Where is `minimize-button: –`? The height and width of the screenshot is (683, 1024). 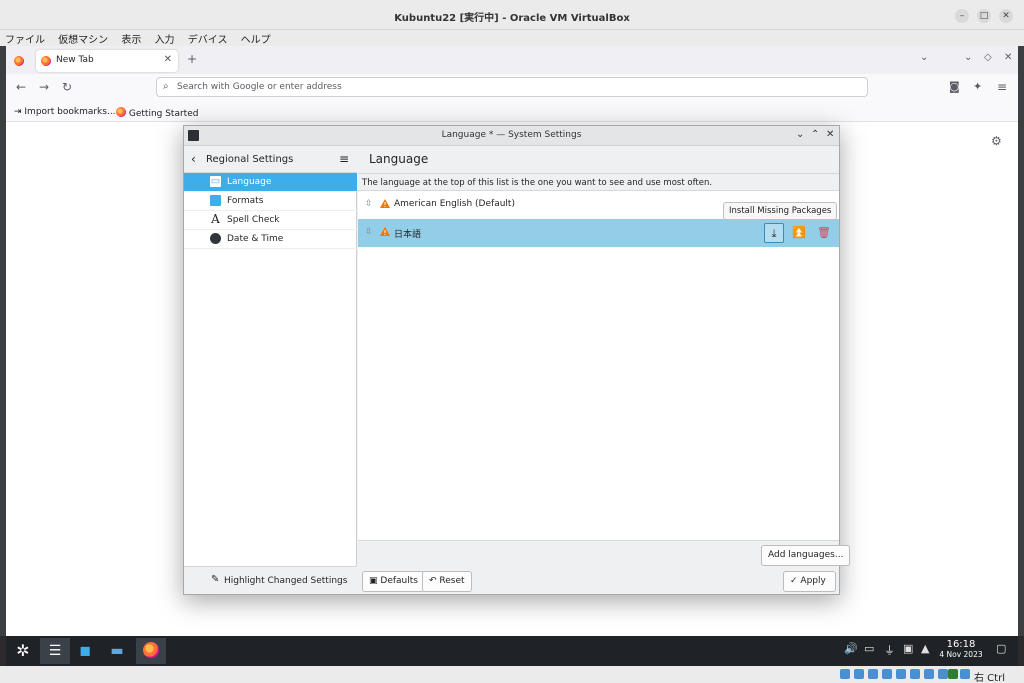 minimize-button: – is located at coordinates (962, 16).